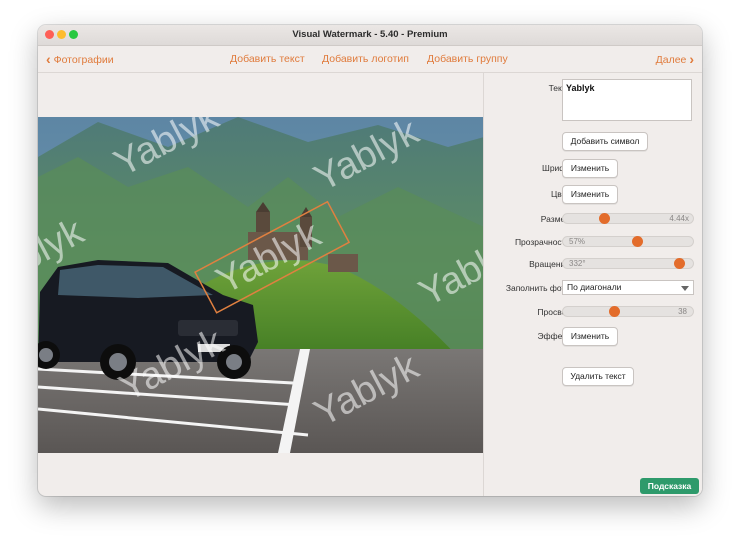 This screenshot has height=547, width=740. I want to click on fill-mode-select: По диагонали, so click(628, 287).